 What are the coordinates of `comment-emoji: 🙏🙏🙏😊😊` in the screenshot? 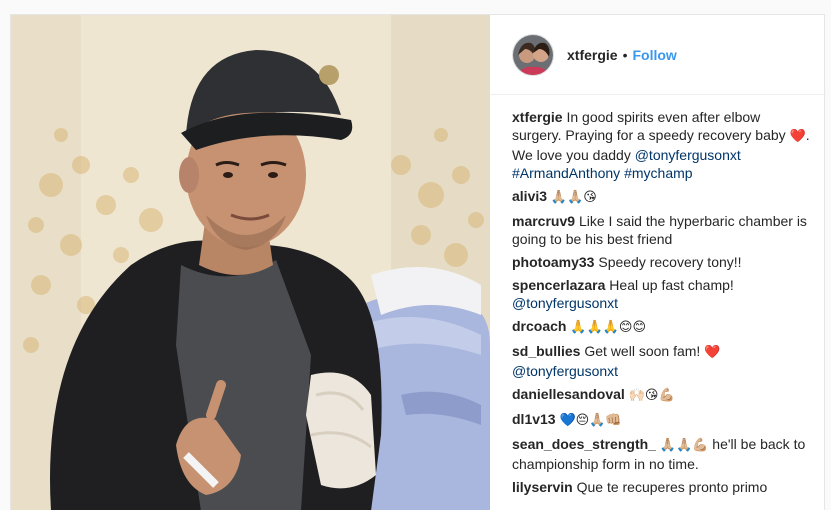 It's located at (608, 327).